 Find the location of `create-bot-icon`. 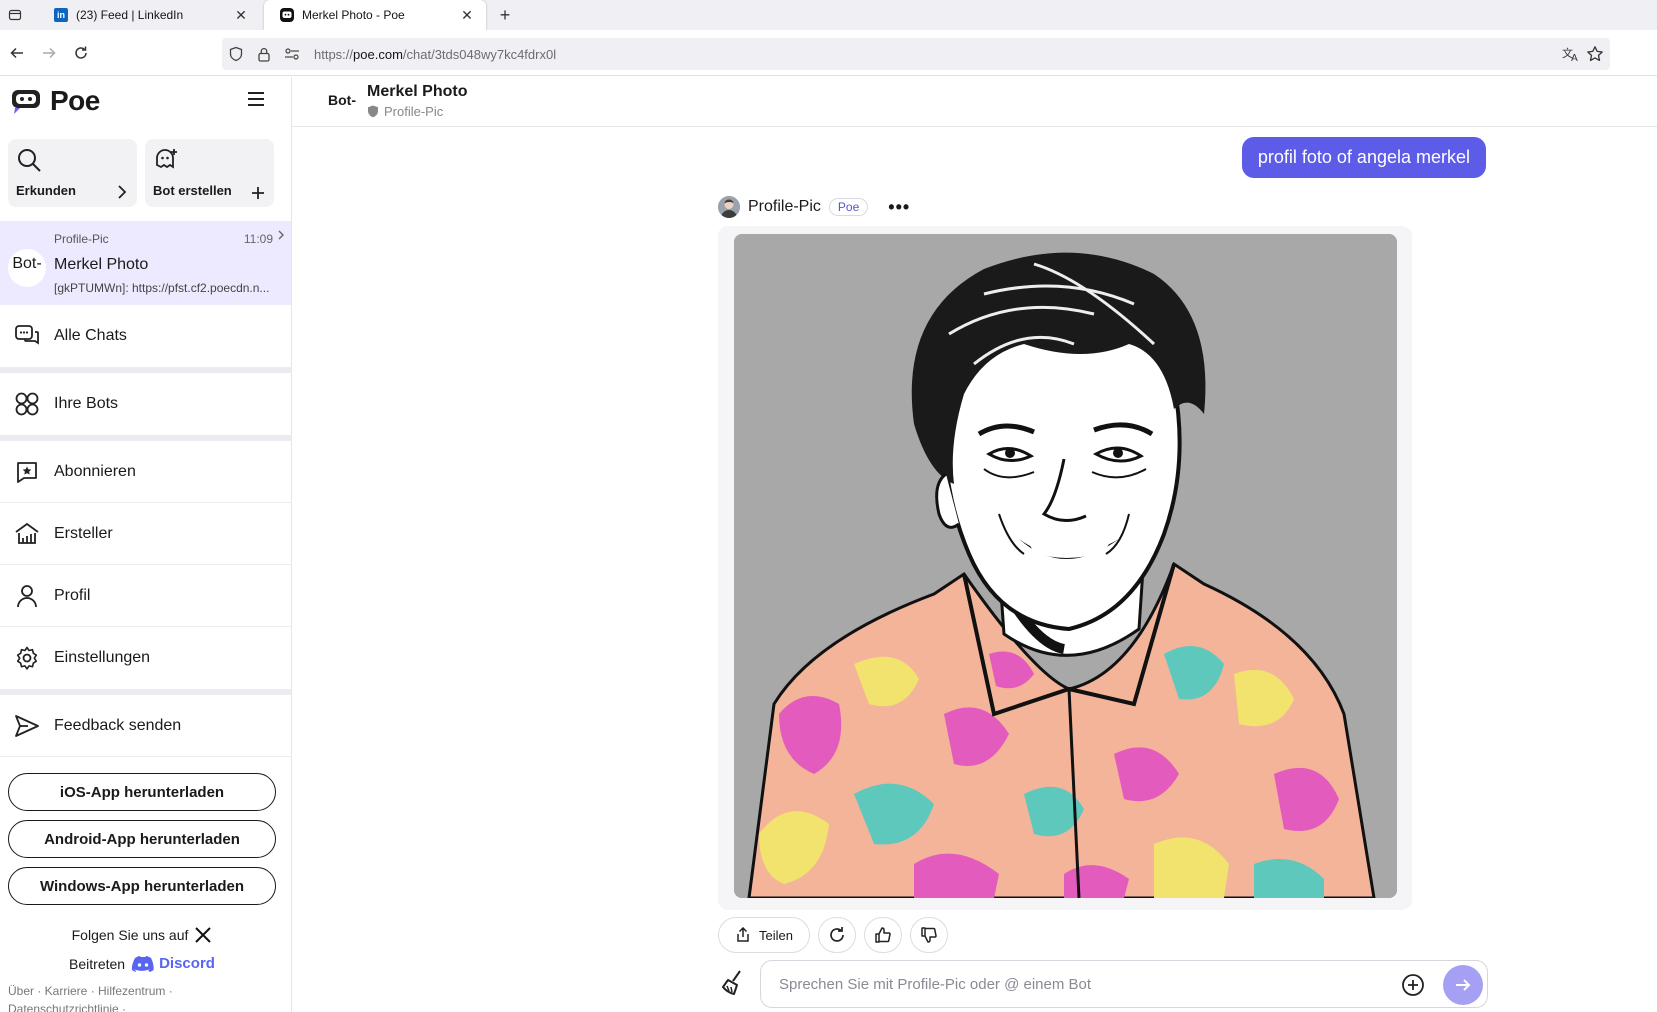

create-bot-icon is located at coordinates (166, 159).